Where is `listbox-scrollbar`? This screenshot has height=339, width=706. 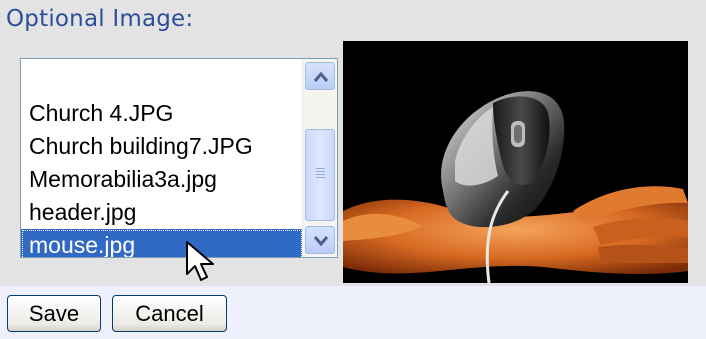
listbox-scrollbar is located at coordinates (319, 158).